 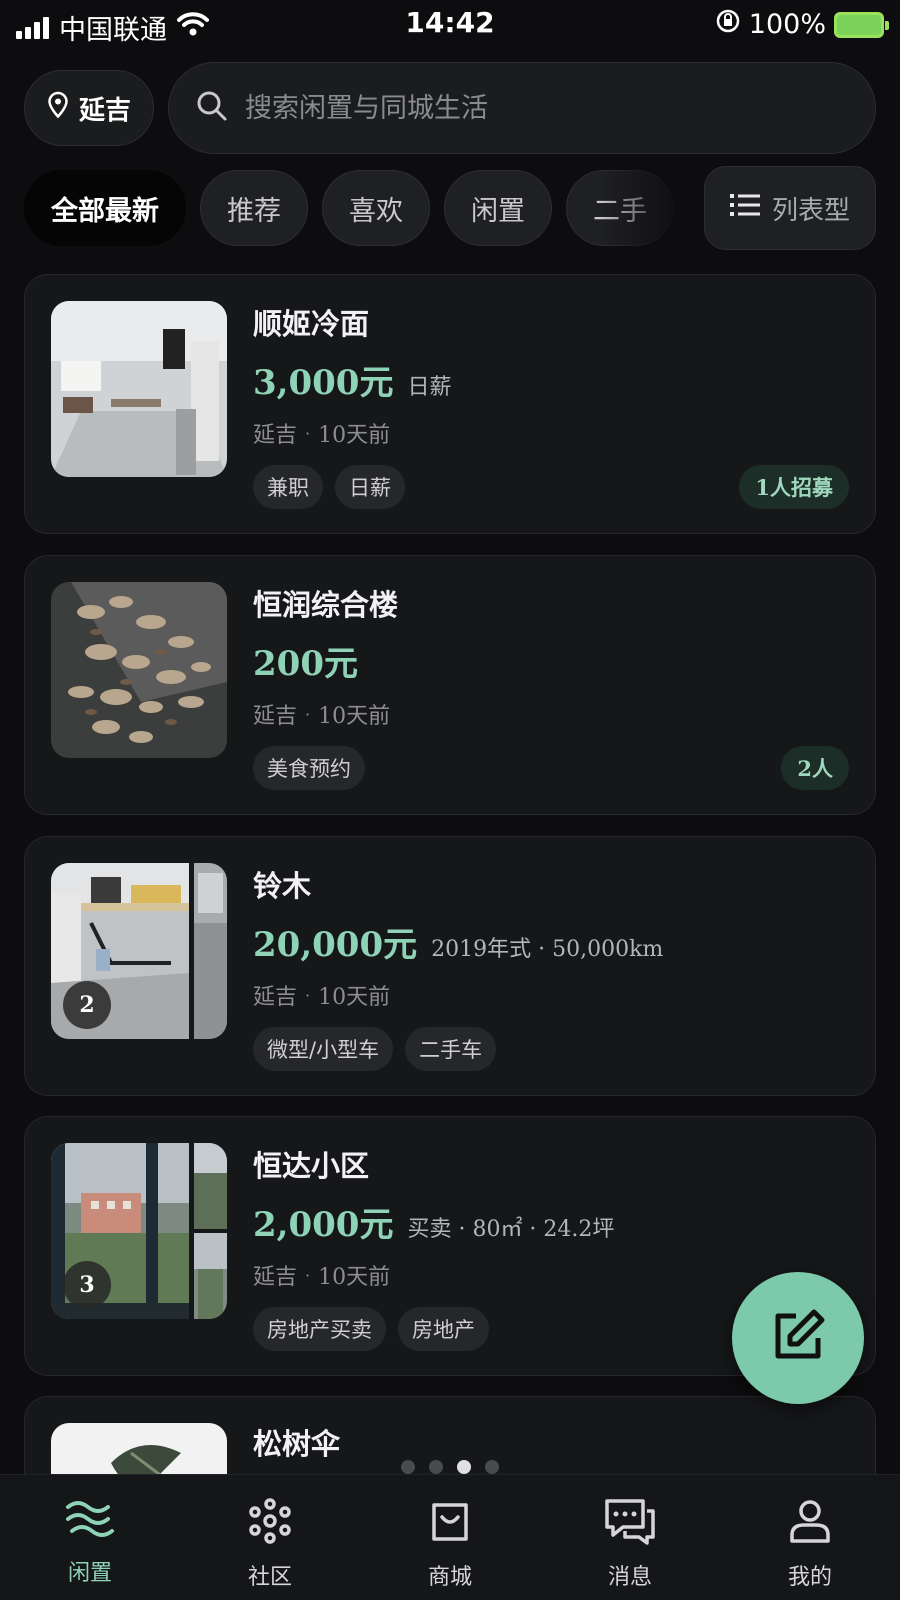 What do you see at coordinates (104, 110) in the screenshot?
I see `location-label: 延吉` at bounding box center [104, 110].